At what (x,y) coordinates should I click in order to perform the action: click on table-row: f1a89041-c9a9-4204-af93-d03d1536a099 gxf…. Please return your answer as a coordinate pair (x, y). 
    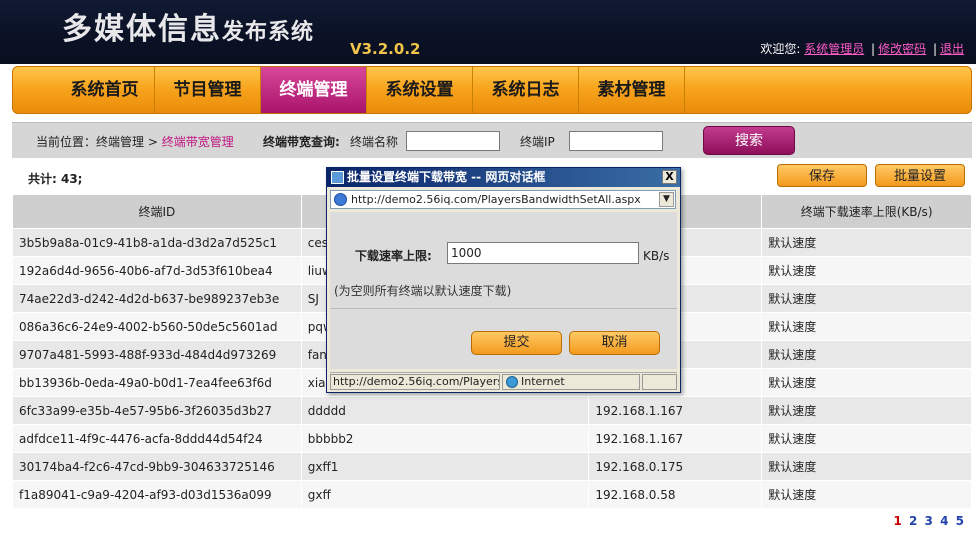
    Looking at the image, I should click on (492, 494).